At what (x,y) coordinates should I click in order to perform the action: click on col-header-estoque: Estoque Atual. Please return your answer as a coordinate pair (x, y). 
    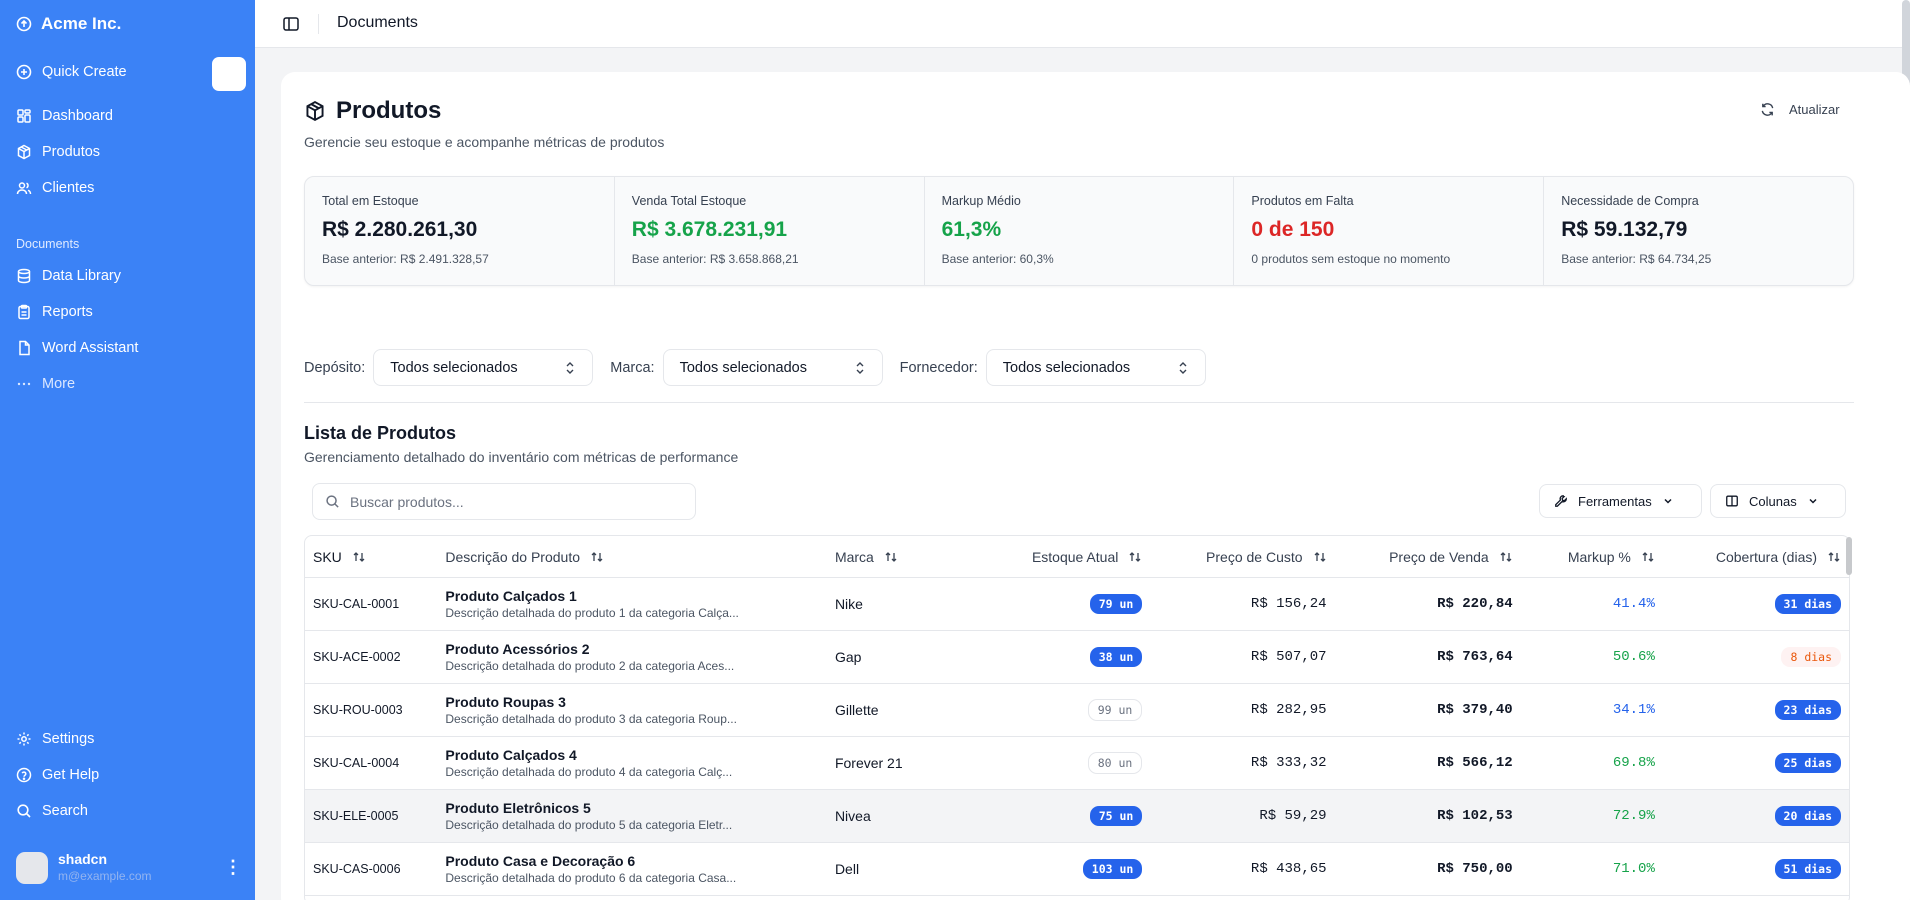
    Looking at the image, I should click on (1062, 557).